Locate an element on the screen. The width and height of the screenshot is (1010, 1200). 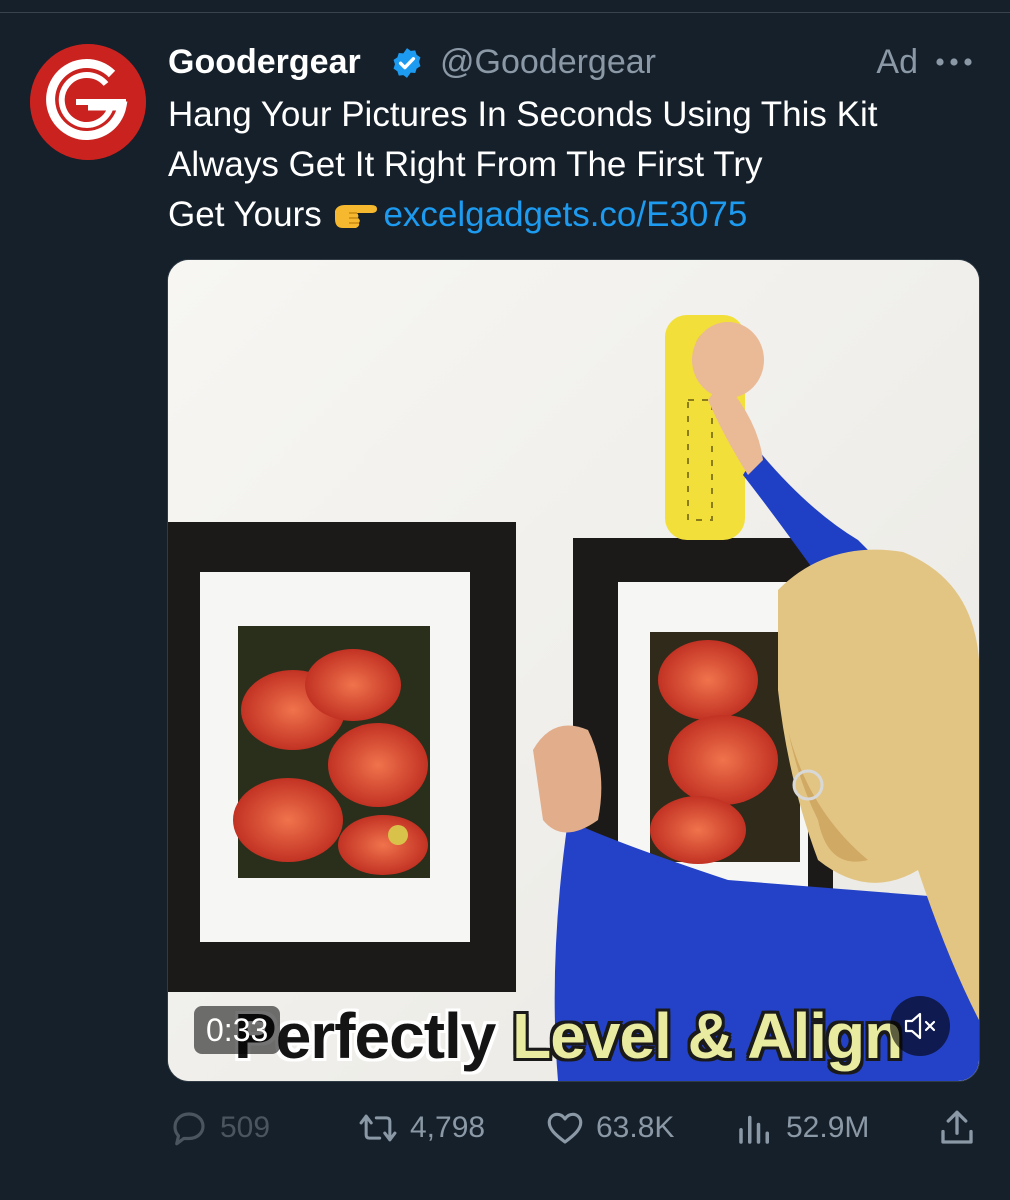
tweet-header: Goodergear @Goodergear Ad is located at coordinates (573, 62).